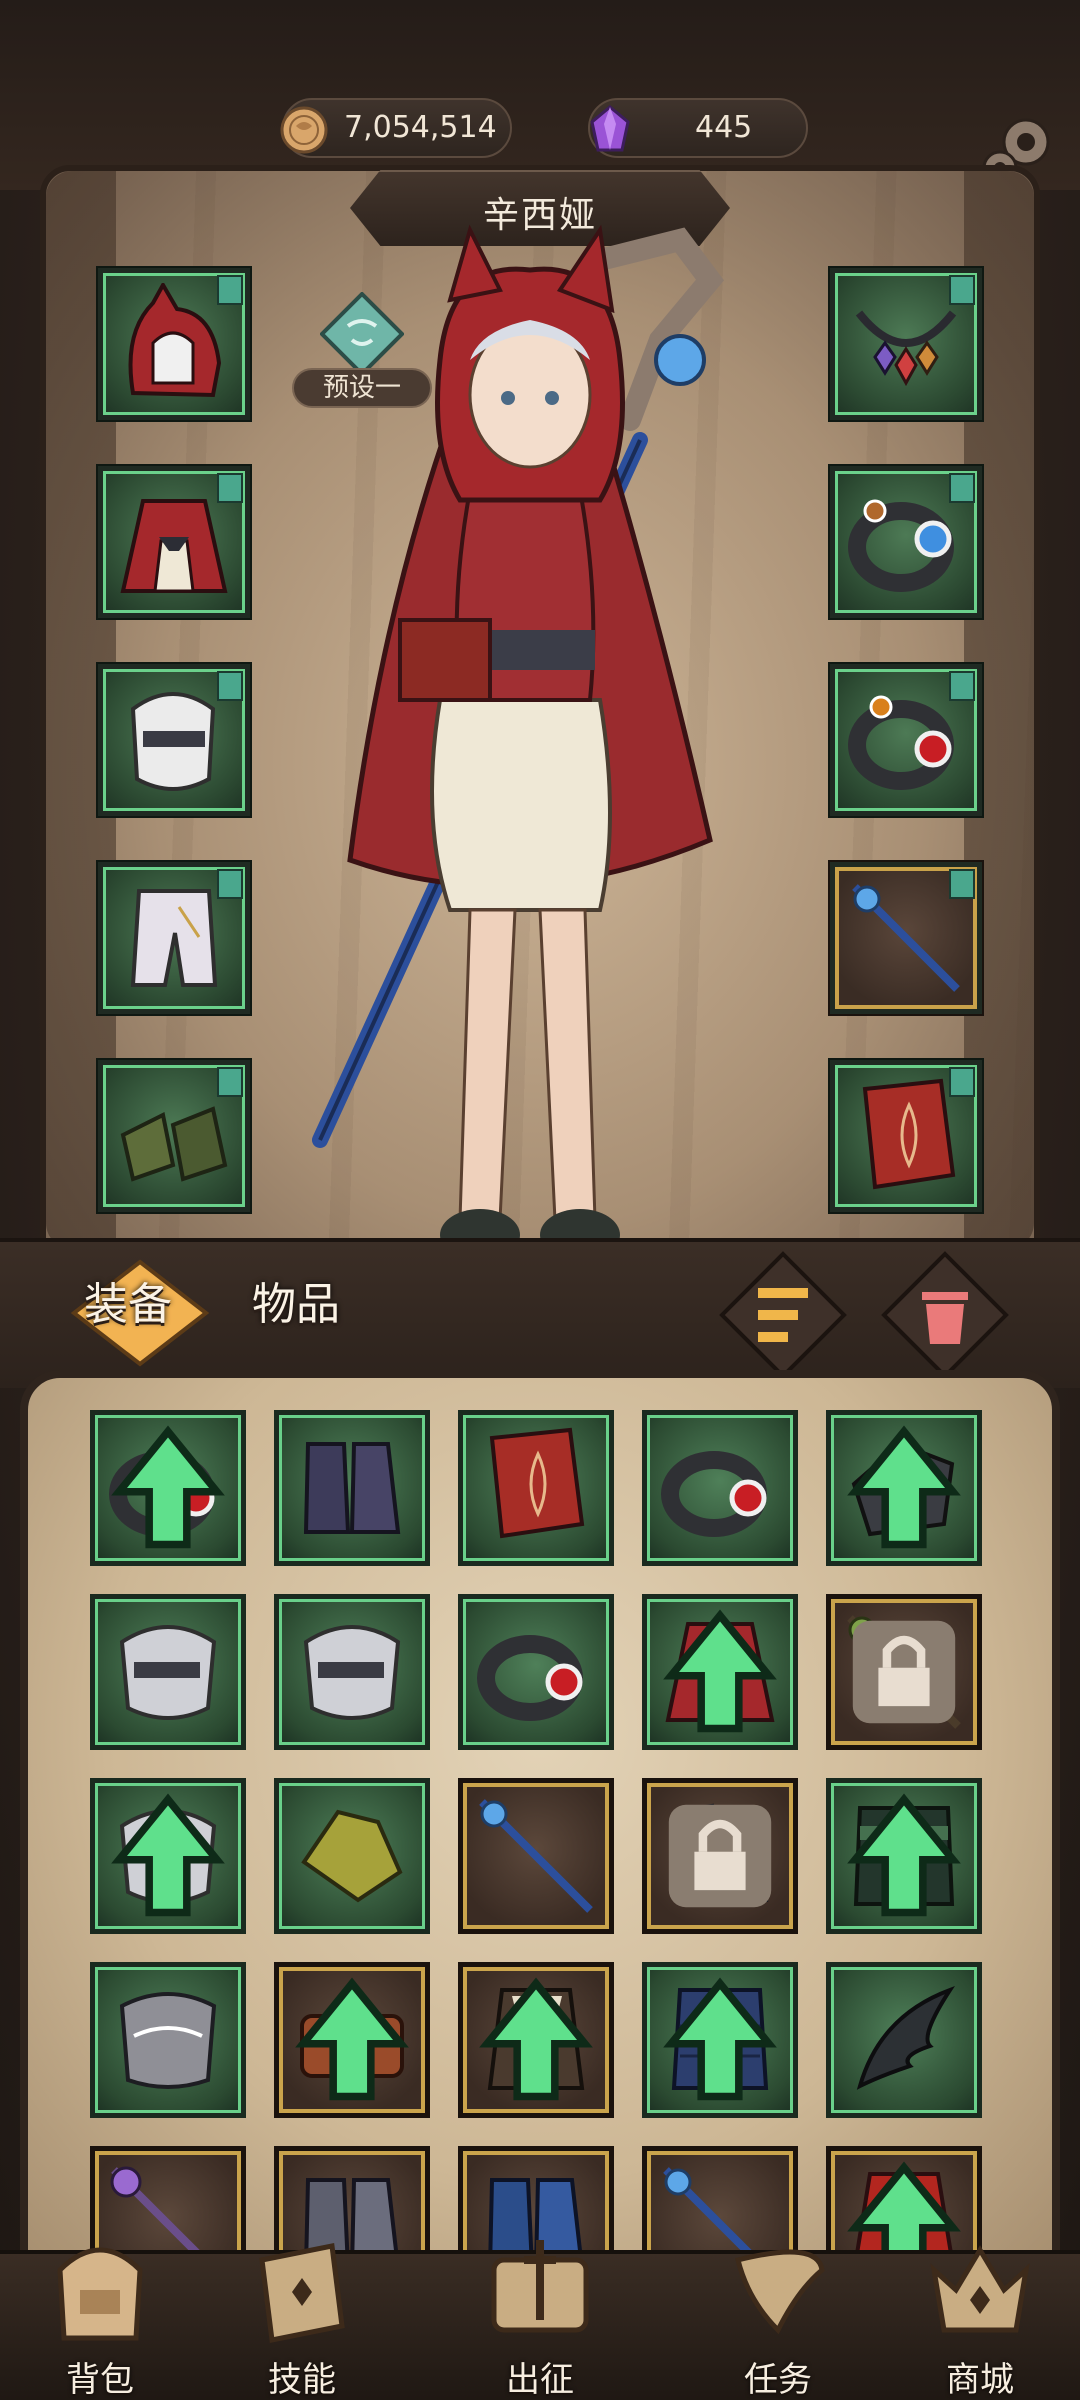 This screenshot has height=2400, width=1080. What do you see at coordinates (100, 2294) in the screenshot?
I see `backpack-icon` at bounding box center [100, 2294].